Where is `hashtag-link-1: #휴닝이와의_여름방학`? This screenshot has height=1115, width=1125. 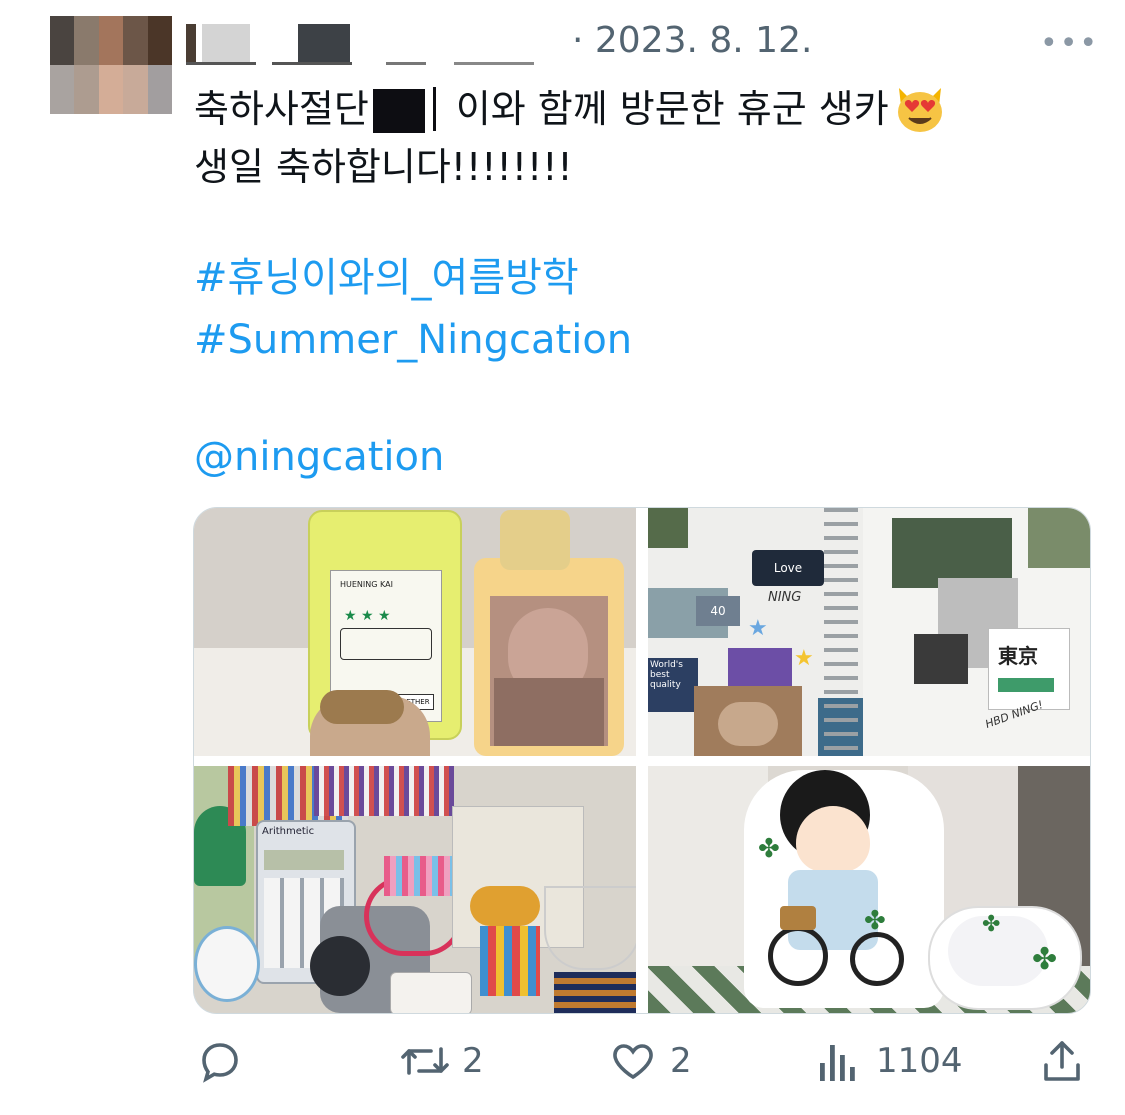 hashtag-link-1: #휴닝이와의_여름방학 is located at coordinates (386, 278).